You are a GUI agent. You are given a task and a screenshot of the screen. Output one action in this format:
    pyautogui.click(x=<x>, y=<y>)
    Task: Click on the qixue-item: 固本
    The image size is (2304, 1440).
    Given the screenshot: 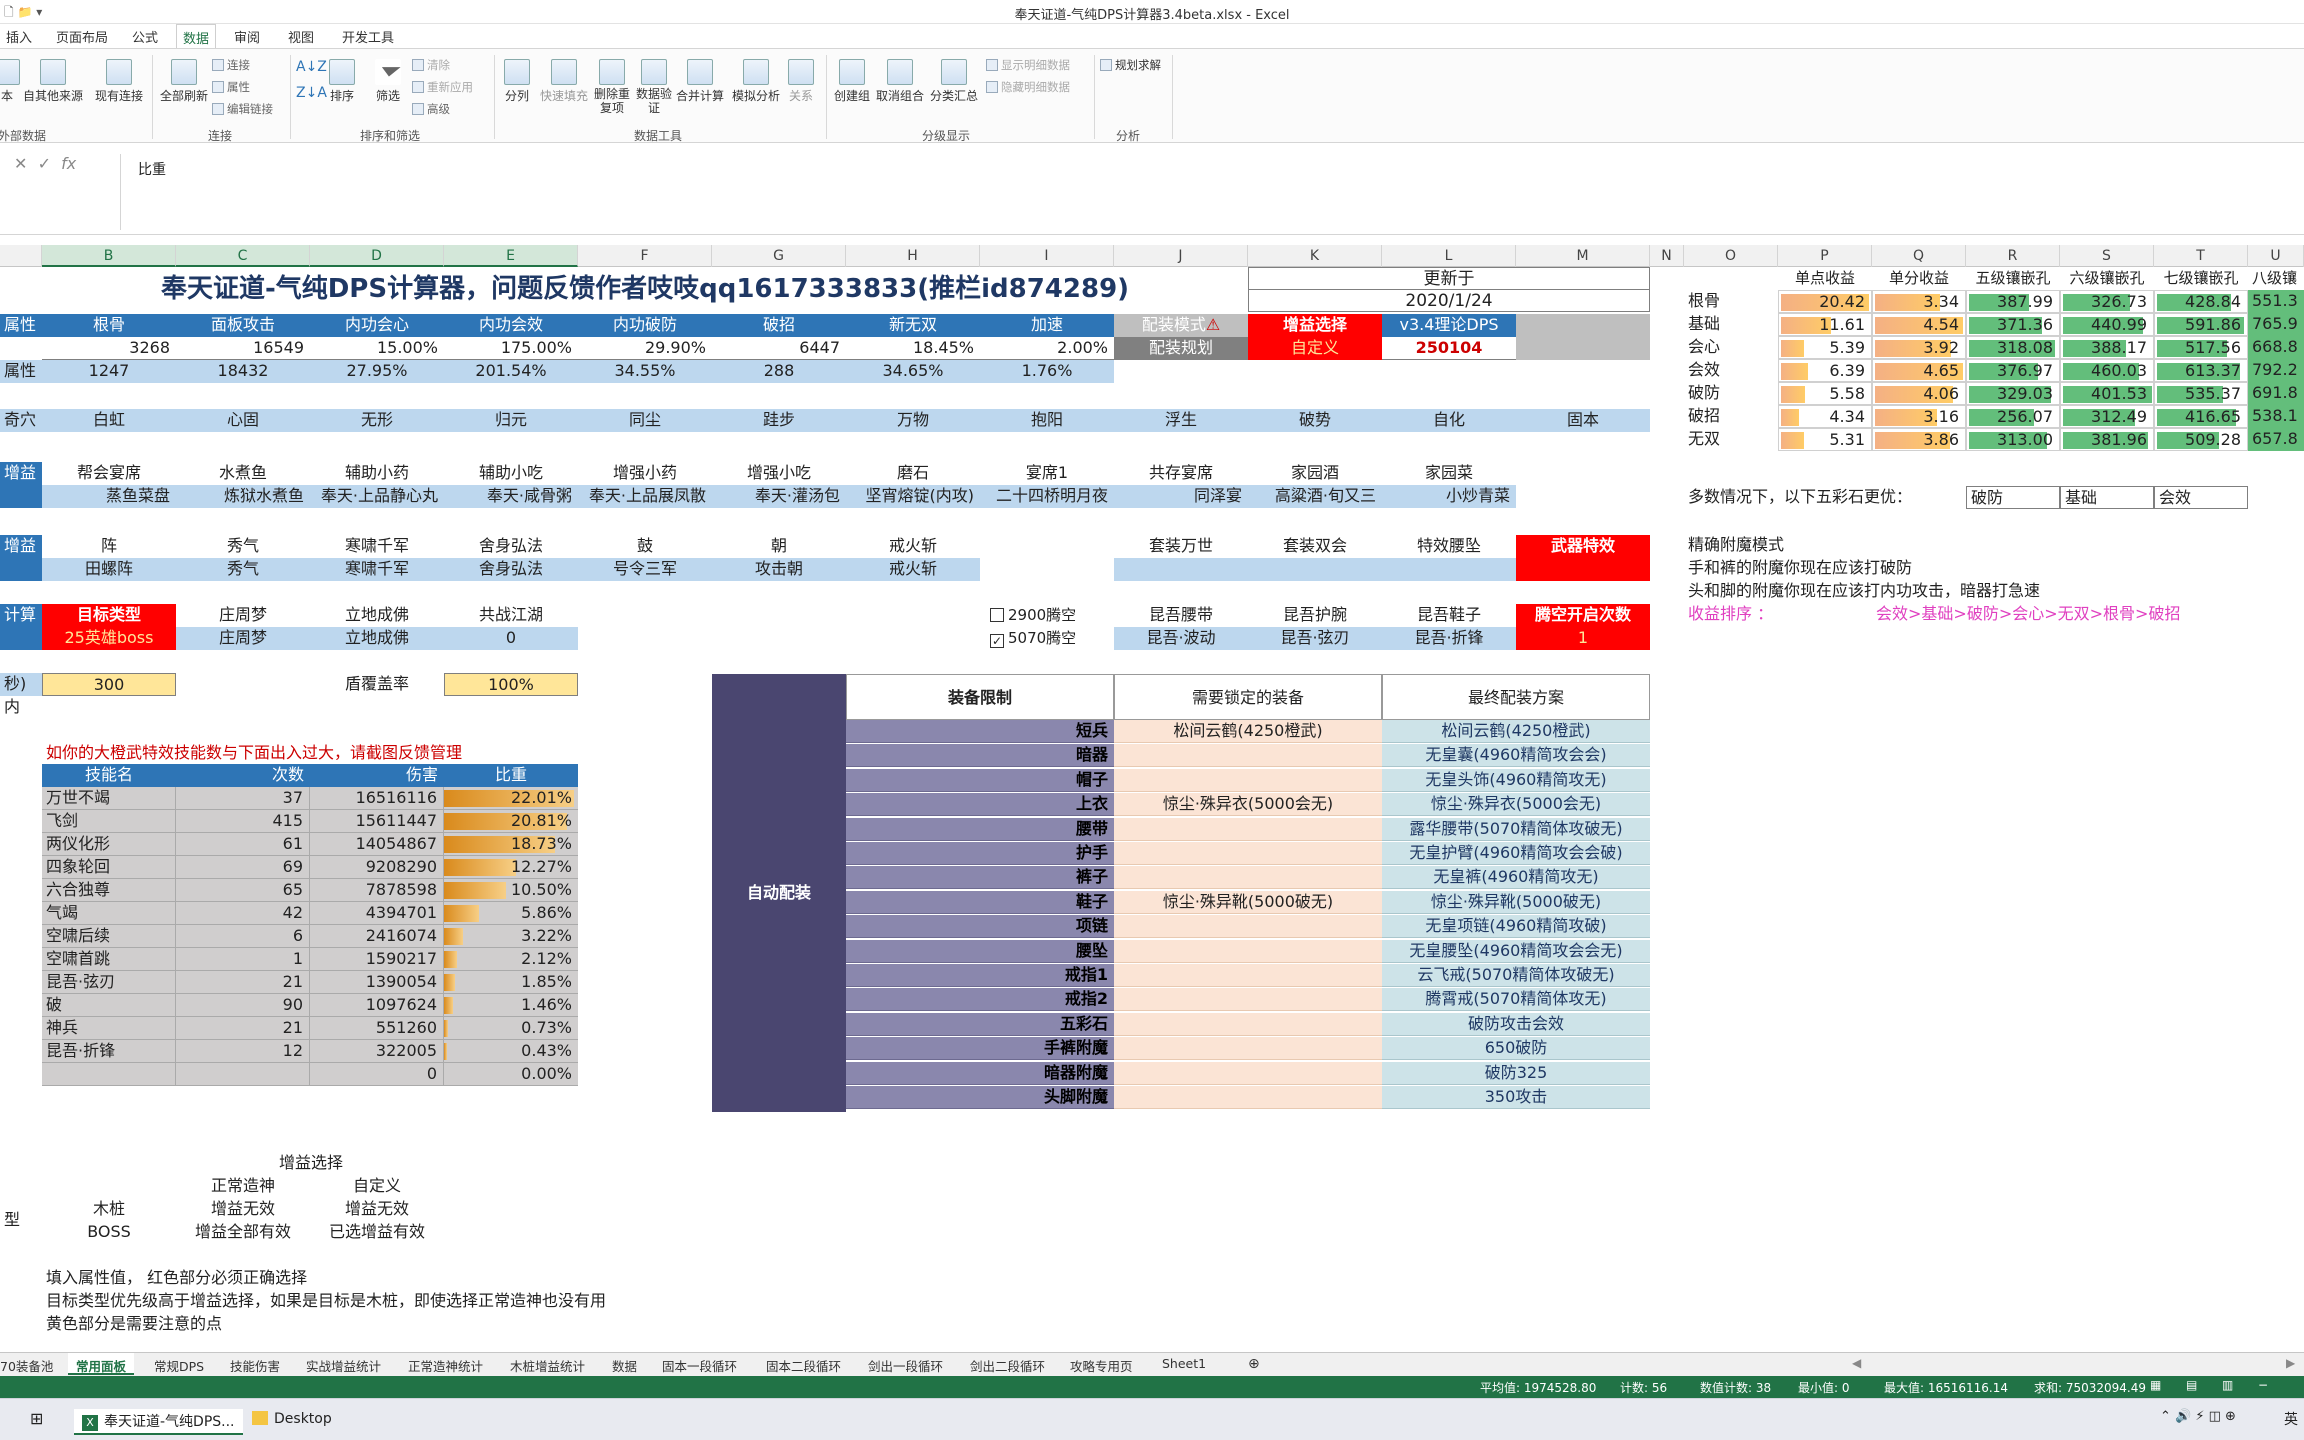 What is the action you would take?
    pyautogui.click(x=1583, y=420)
    